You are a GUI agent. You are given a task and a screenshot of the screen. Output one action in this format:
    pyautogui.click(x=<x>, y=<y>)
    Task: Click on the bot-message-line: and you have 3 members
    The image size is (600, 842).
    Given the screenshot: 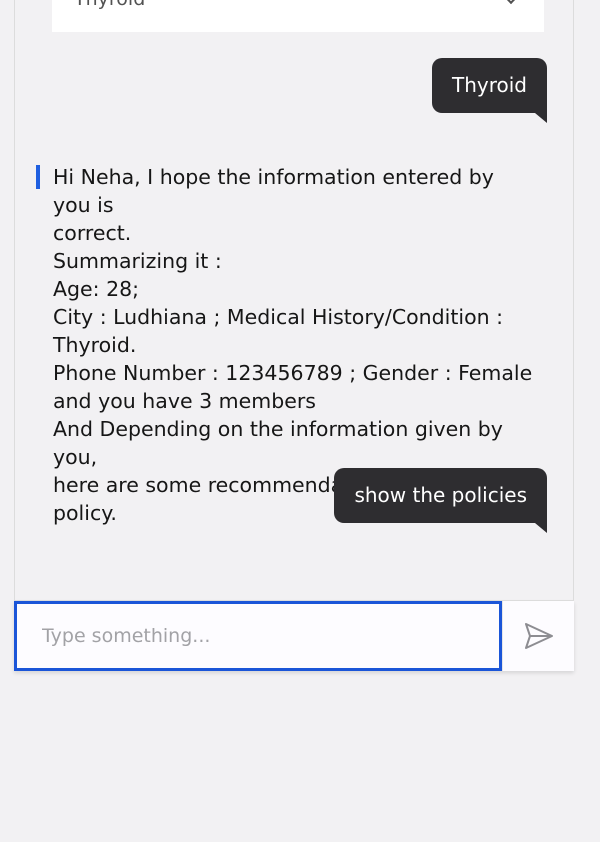 What is the action you would take?
    pyautogui.click(x=184, y=401)
    